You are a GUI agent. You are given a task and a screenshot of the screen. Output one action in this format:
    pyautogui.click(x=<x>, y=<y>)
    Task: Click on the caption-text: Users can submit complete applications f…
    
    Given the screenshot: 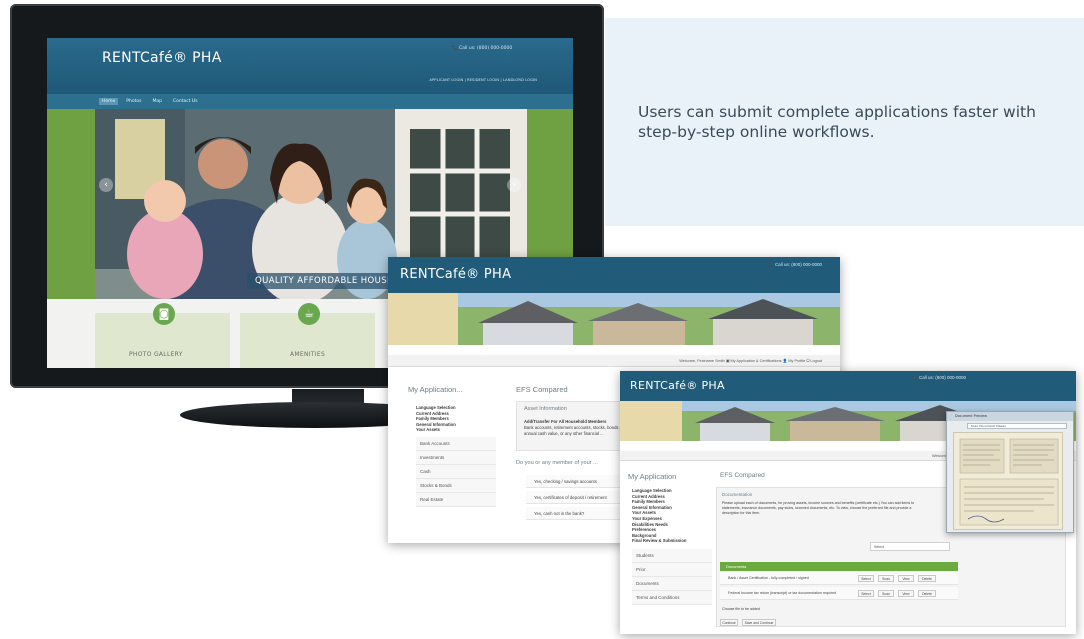 What is the action you would take?
    pyautogui.click(x=837, y=122)
    